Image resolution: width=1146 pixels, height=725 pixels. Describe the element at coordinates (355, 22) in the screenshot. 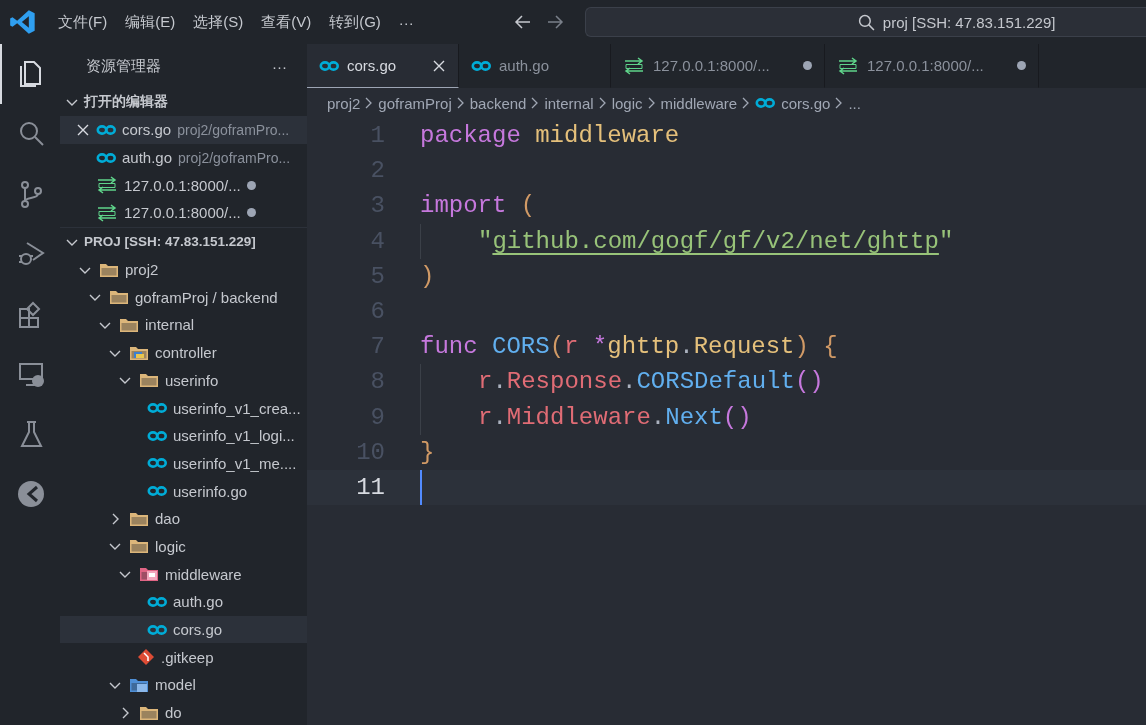

I see `menu-item: 转到(G)` at that location.